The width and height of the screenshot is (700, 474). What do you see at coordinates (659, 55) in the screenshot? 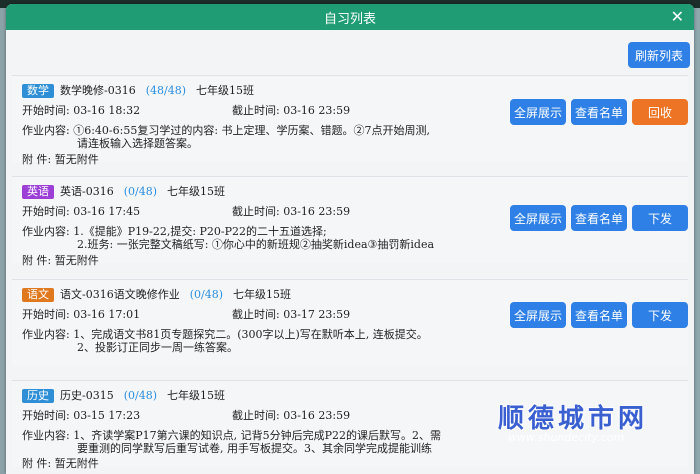
I see `refresh-list-button: 刷新列表` at bounding box center [659, 55].